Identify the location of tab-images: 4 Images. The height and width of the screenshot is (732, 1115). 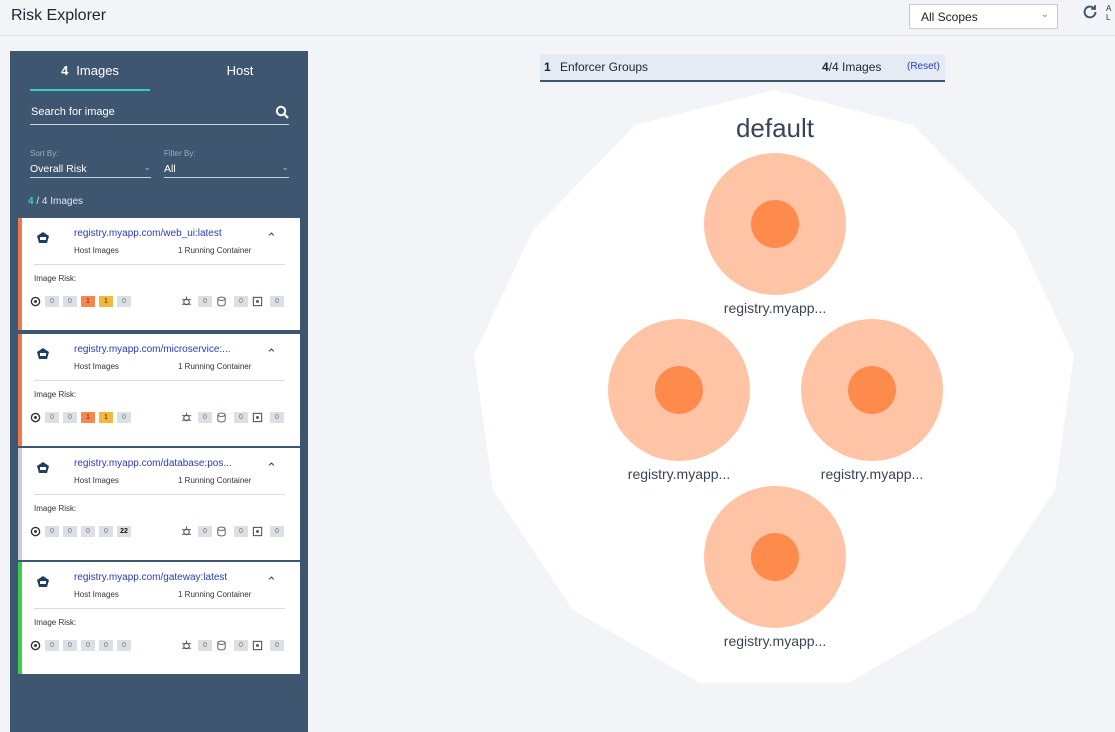
(90, 77).